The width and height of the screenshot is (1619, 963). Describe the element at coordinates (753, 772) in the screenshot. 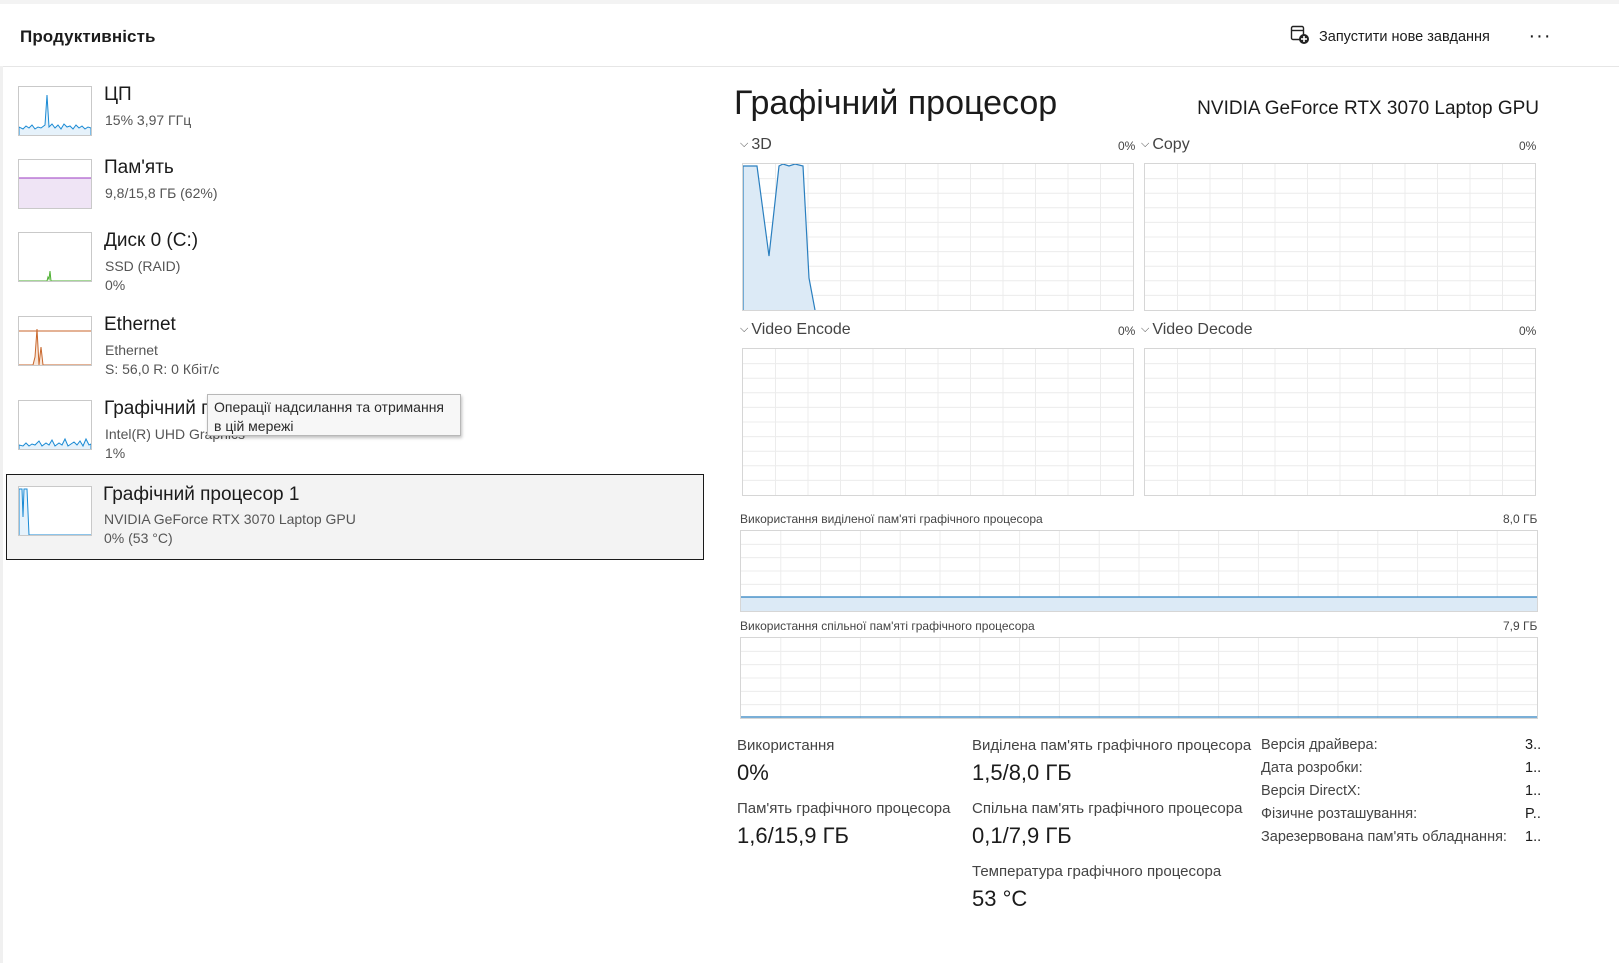

I see `usage-value: 0%` at that location.